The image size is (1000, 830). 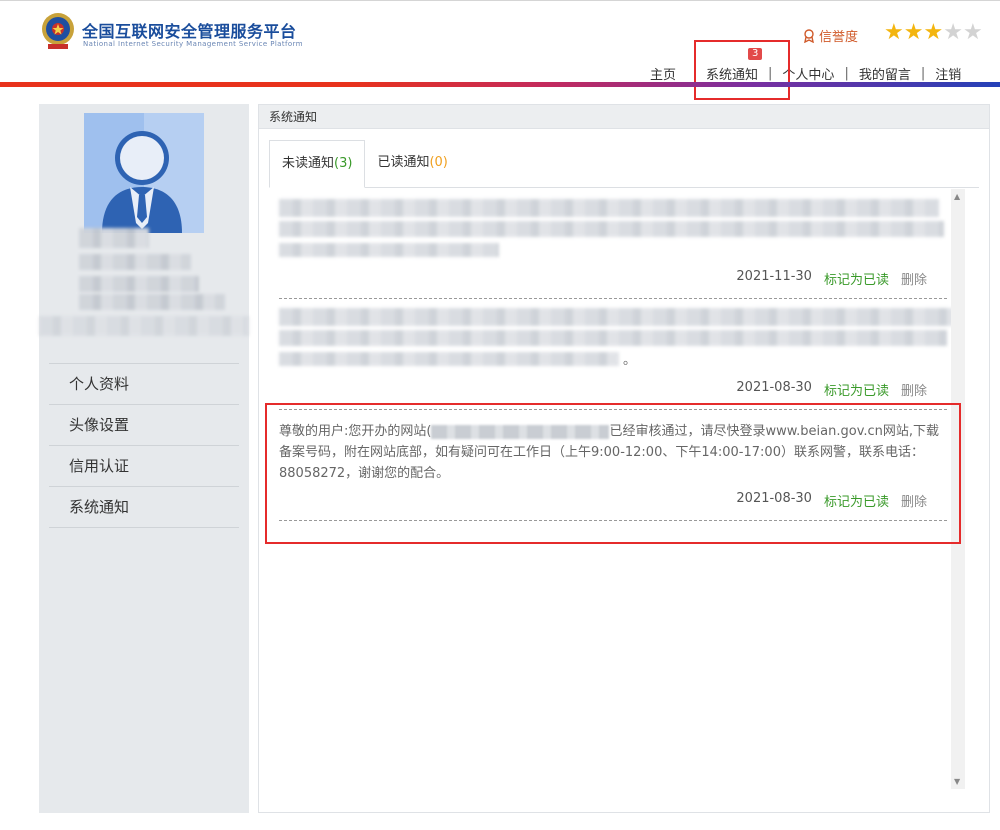 I want to click on nav-my-messages: 我的留言, so click(x=885, y=73).